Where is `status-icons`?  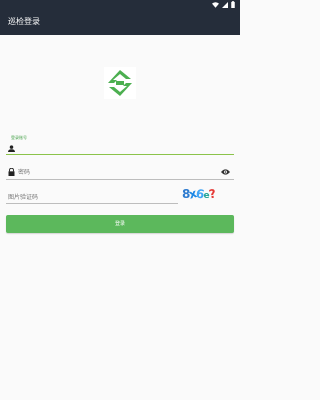 status-icons is located at coordinates (223, 4).